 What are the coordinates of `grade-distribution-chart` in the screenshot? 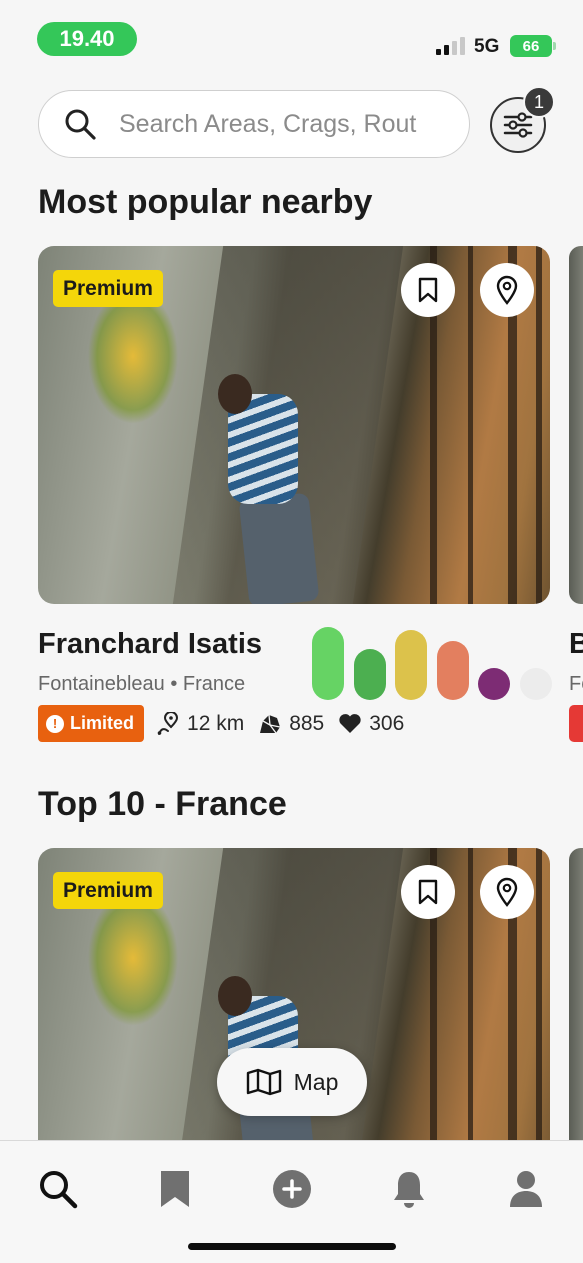 It's located at (432, 661).